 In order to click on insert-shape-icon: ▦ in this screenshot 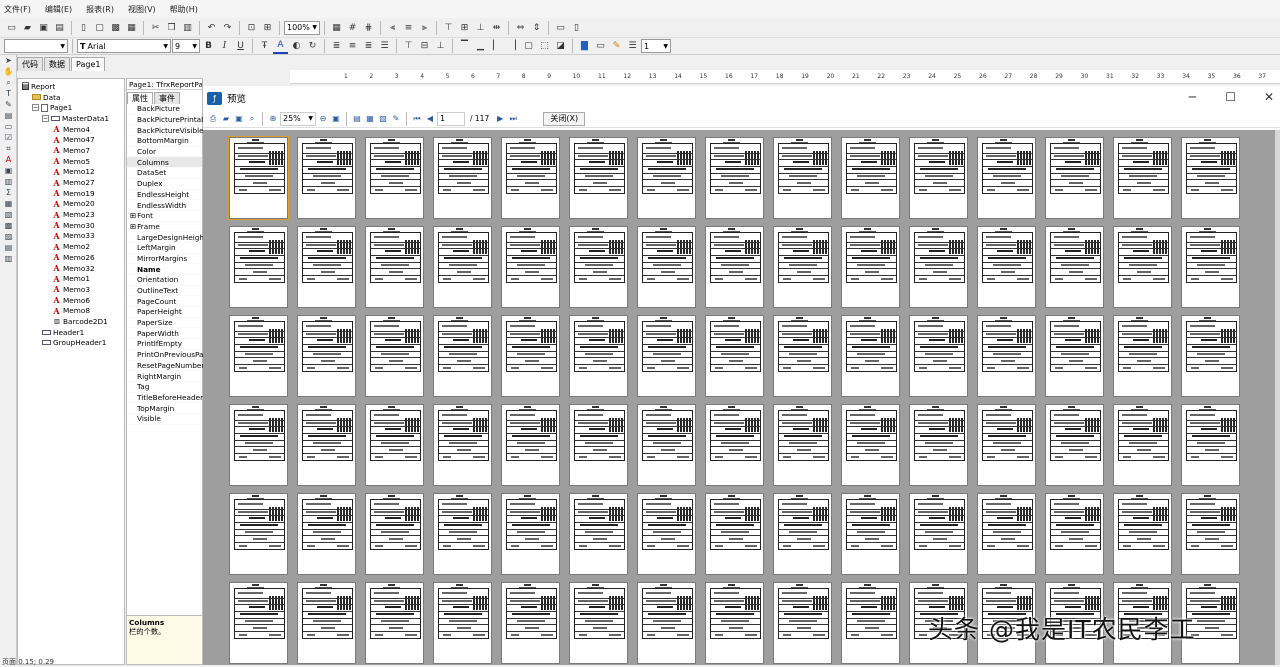, I will do `click(8, 203)`.